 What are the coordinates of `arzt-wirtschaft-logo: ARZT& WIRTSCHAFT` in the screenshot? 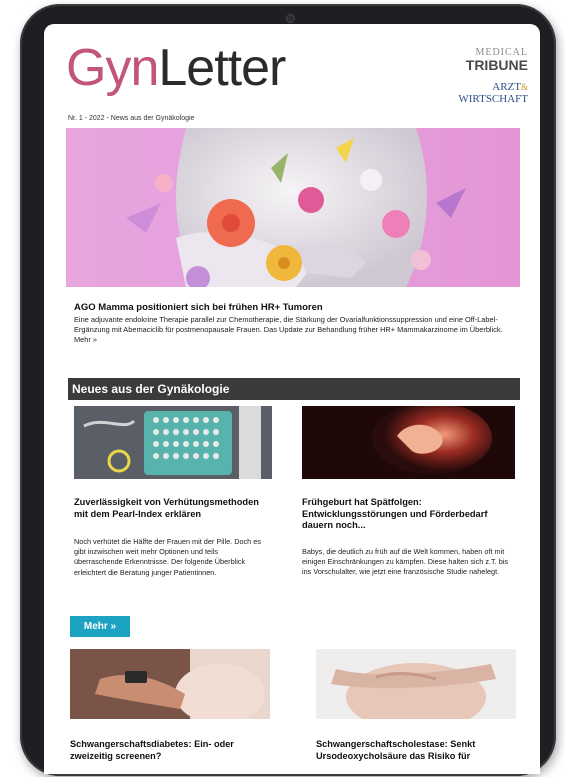 It's located at (493, 93).